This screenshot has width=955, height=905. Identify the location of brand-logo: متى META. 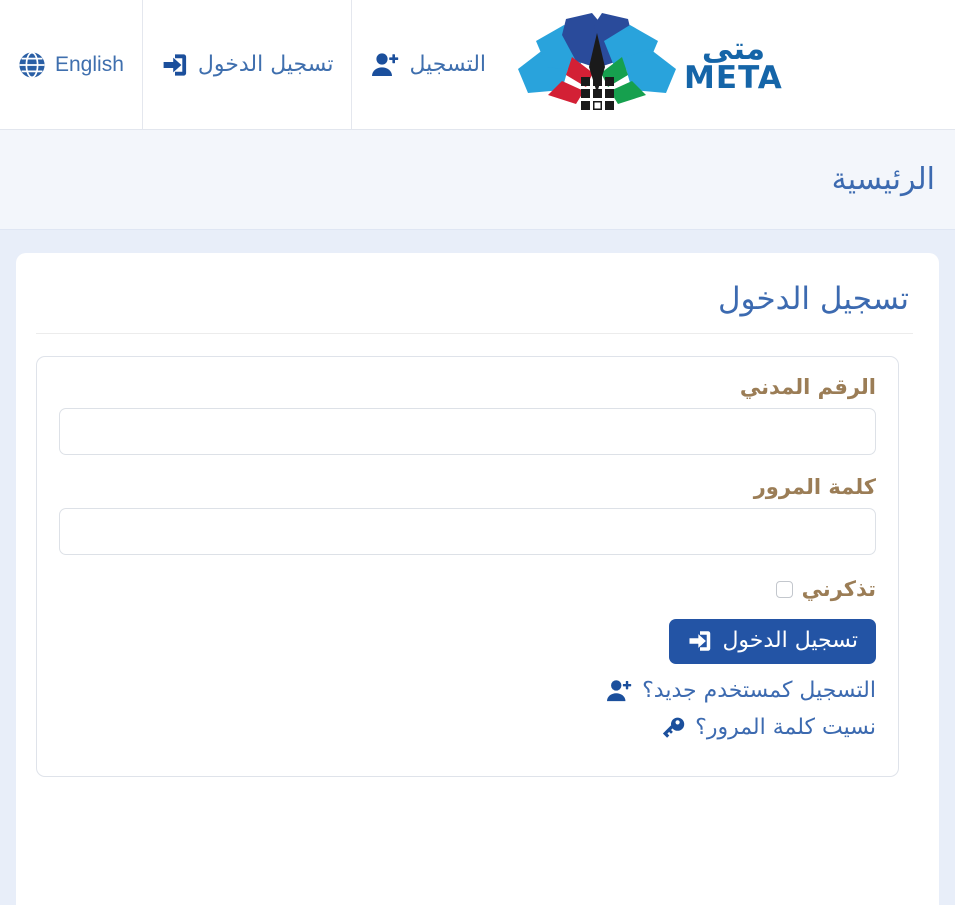
(648, 65).